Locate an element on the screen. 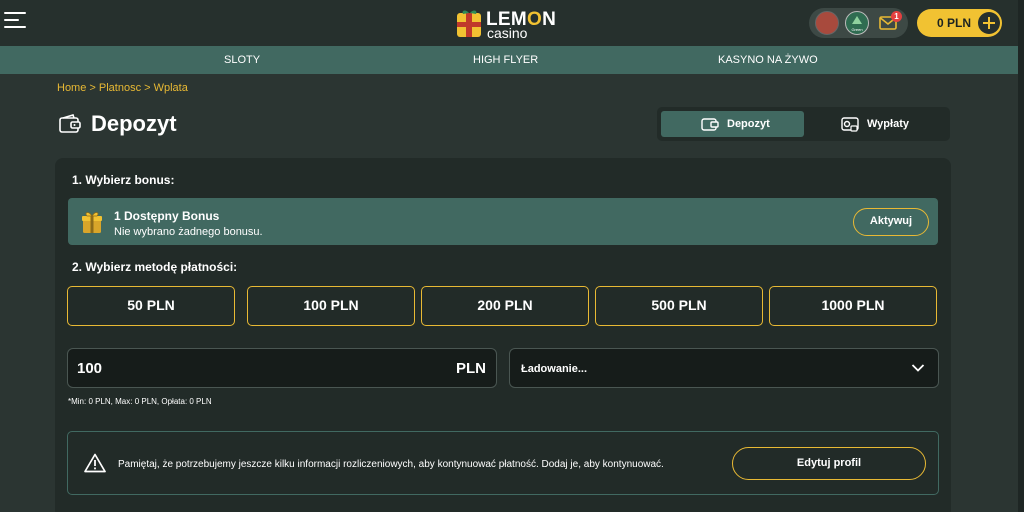  main-nav: SLOTY HIGH FLYER KASYNO NA ŻYWO is located at coordinates (512, 60).